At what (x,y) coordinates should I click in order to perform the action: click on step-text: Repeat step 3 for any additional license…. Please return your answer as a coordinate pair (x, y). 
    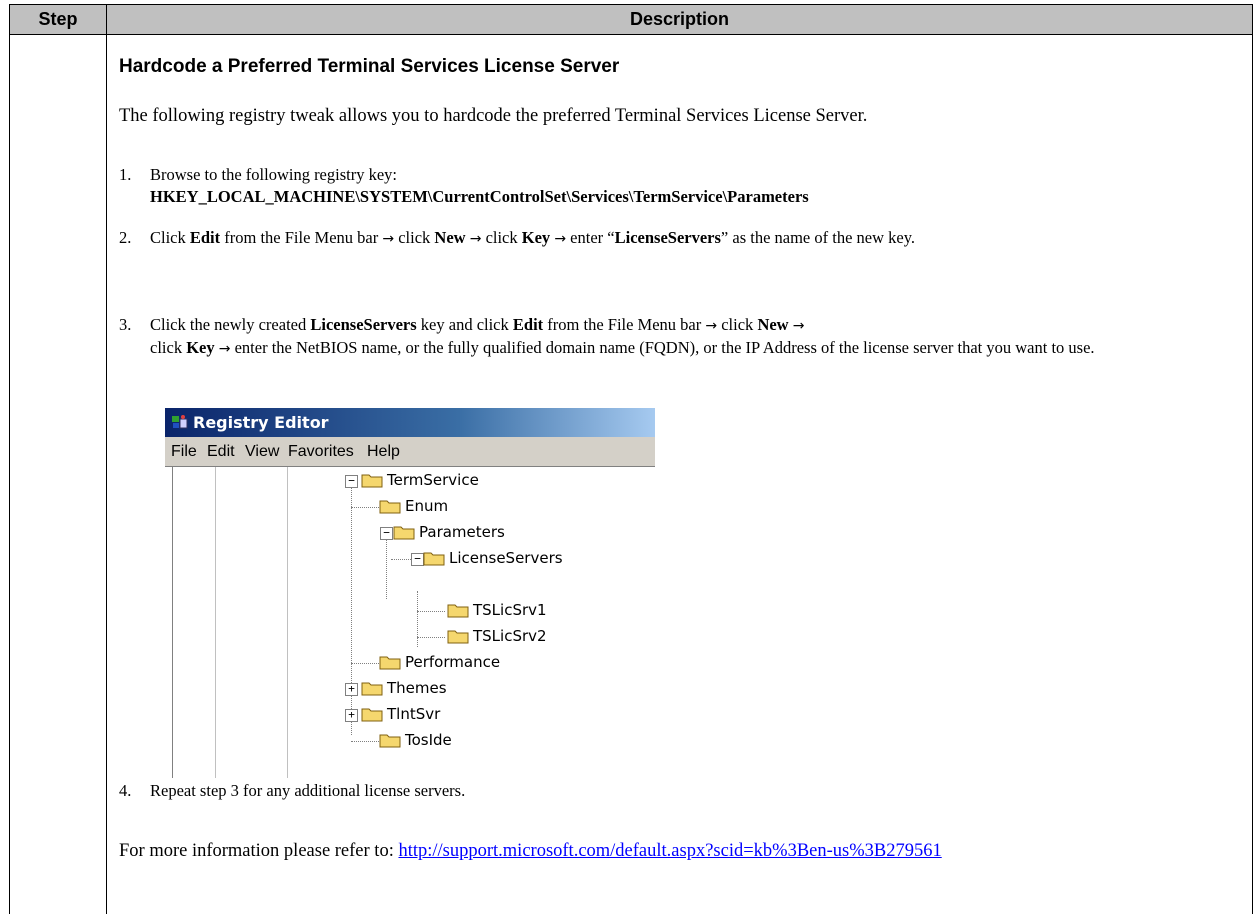
    Looking at the image, I should click on (308, 790).